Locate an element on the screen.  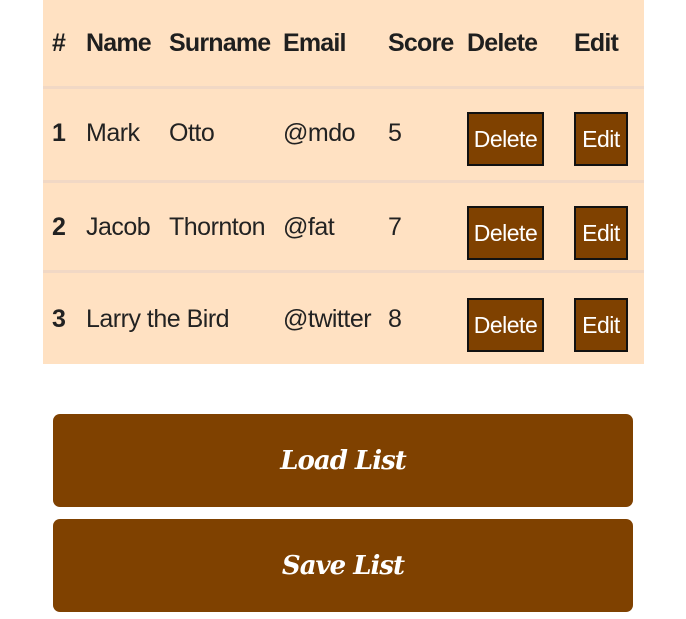
row-email: @twitter is located at coordinates (327, 318).